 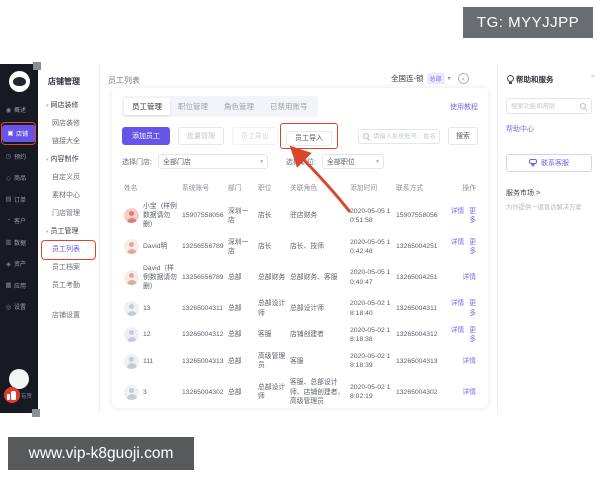 What do you see at coordinates (201, 136) in the screenshot?
I see `batch-manage-button: 批量管理` at bounding box center [201, 136].